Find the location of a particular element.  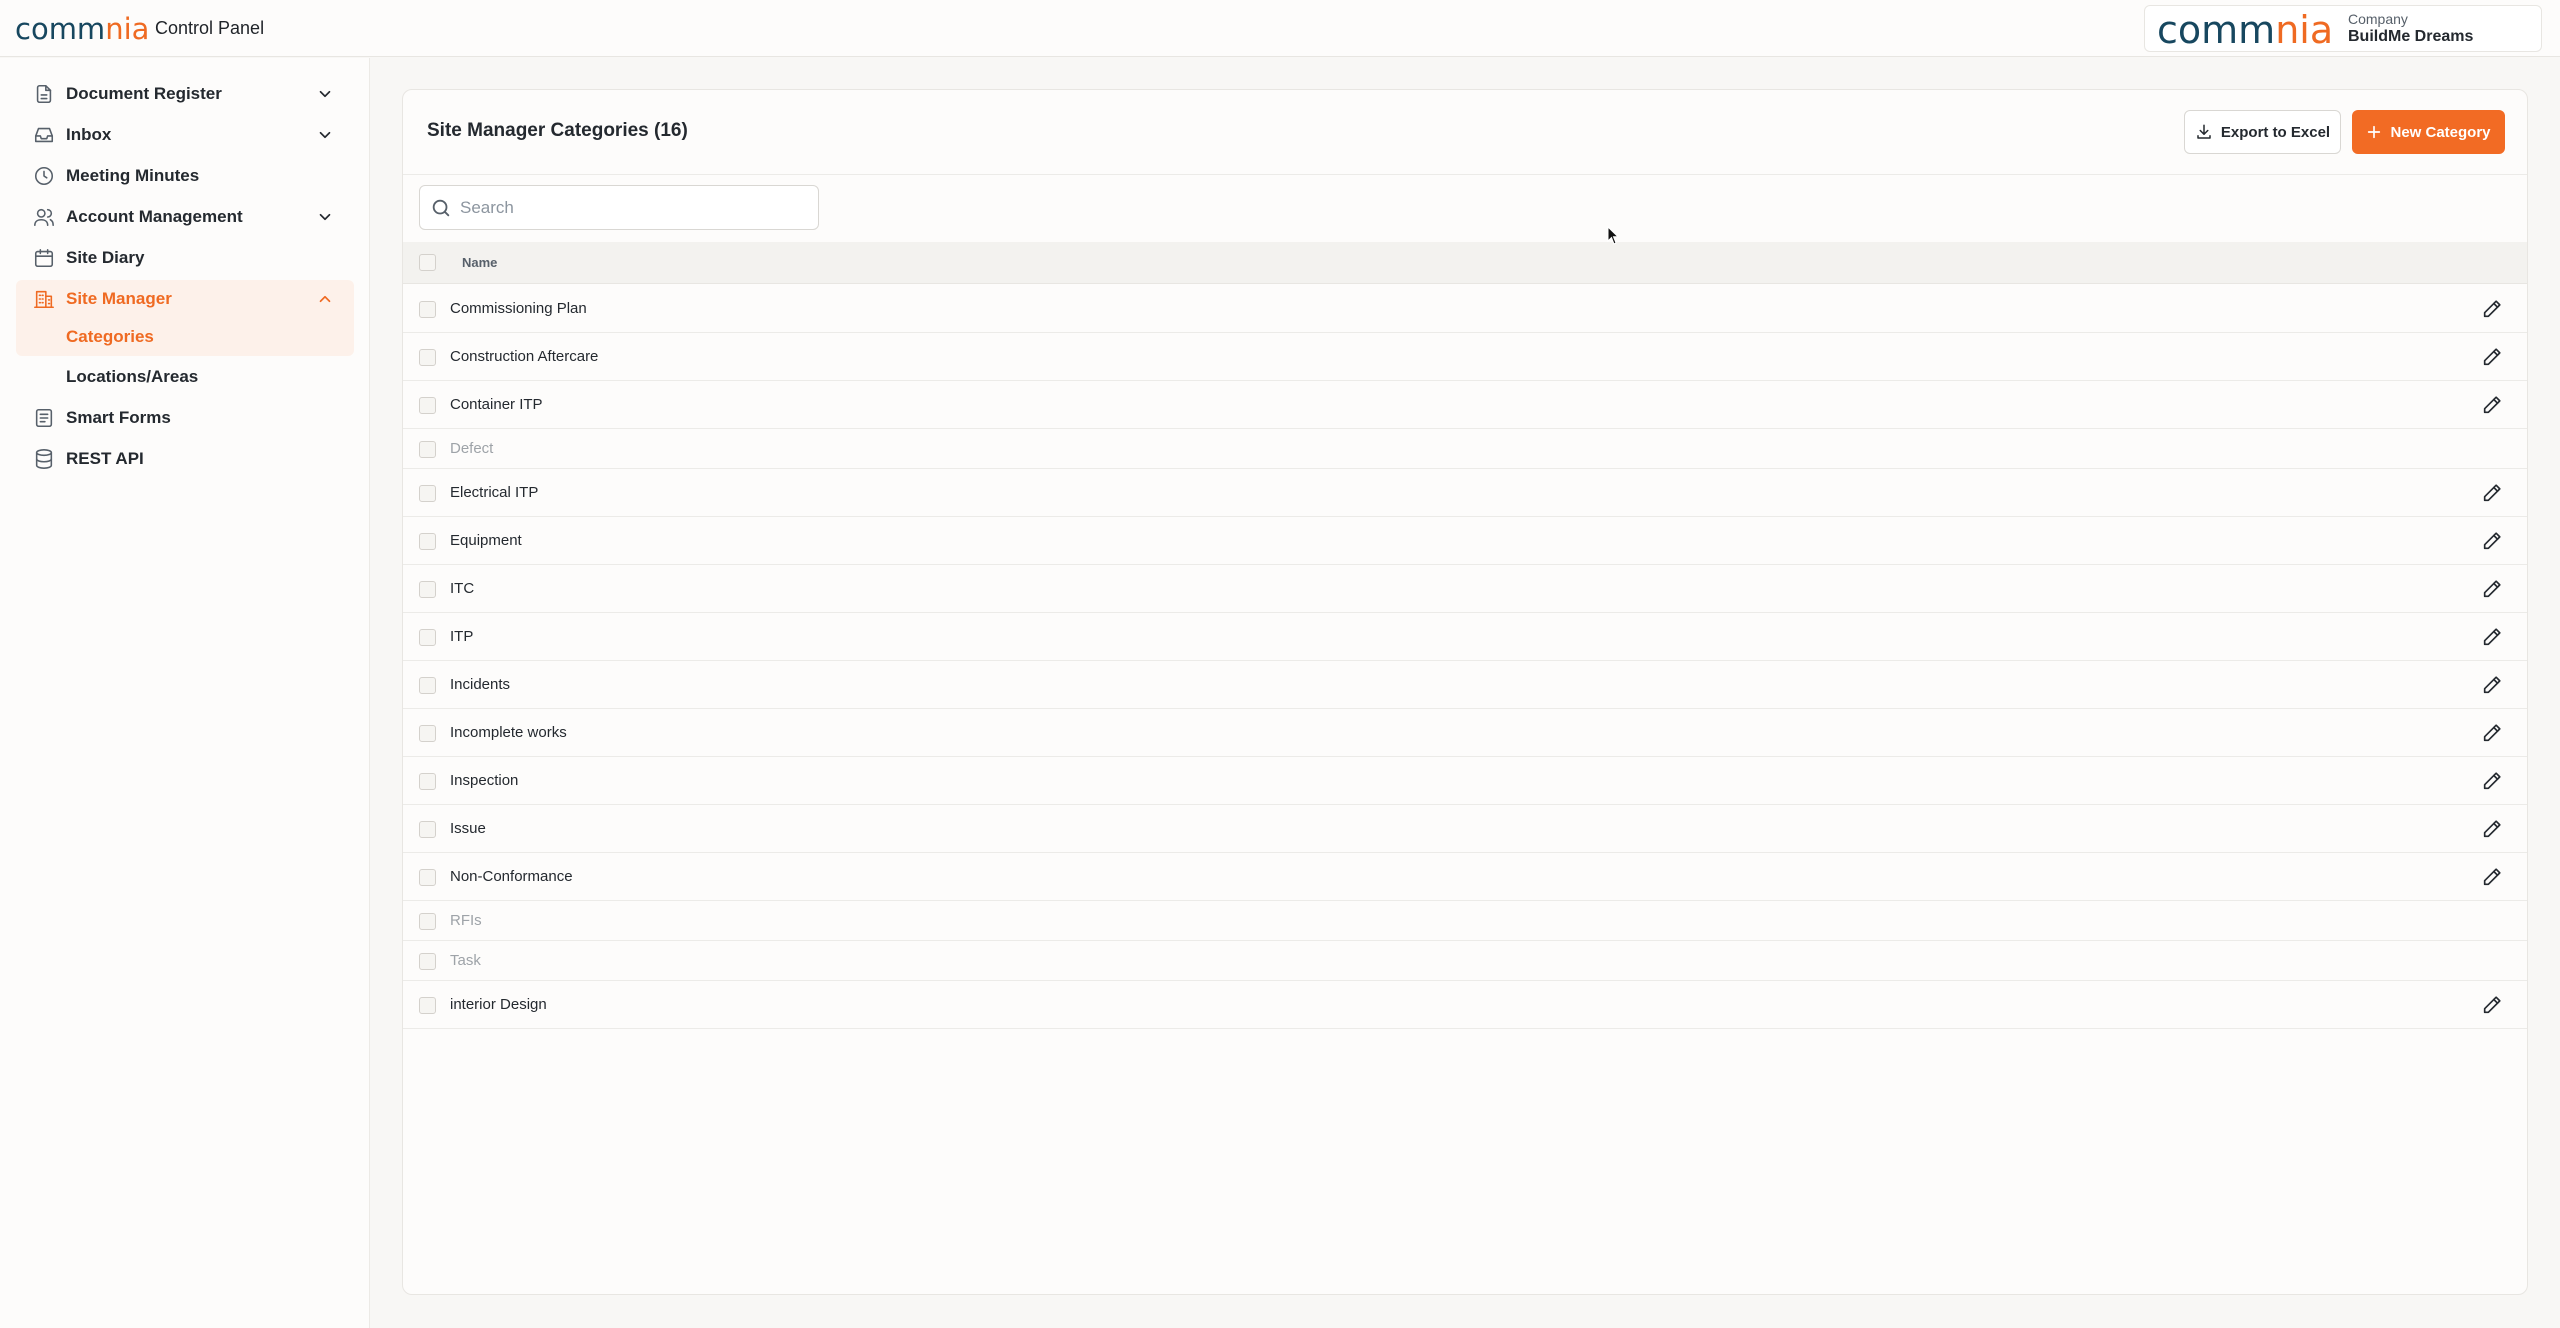

building-icon is located at coordinates (44, 299).